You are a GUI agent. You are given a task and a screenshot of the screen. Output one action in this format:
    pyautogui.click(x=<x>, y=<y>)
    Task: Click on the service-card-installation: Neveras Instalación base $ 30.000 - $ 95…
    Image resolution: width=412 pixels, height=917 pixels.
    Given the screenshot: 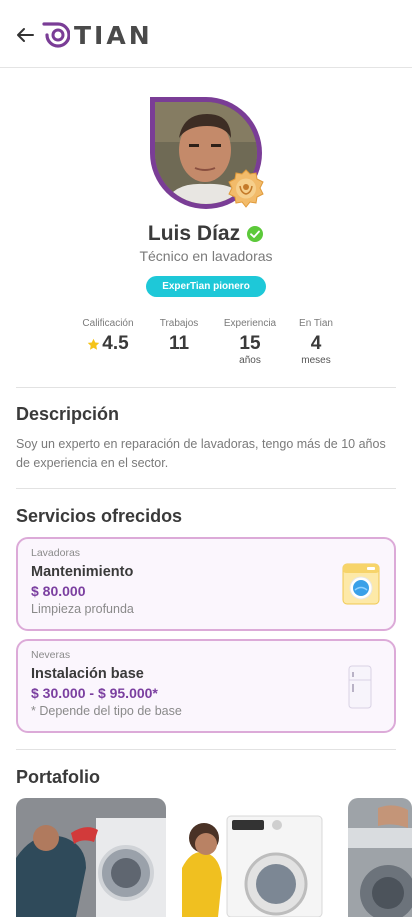 What is the action you would take?
    pyautogui.click(x=206, y=686)
    